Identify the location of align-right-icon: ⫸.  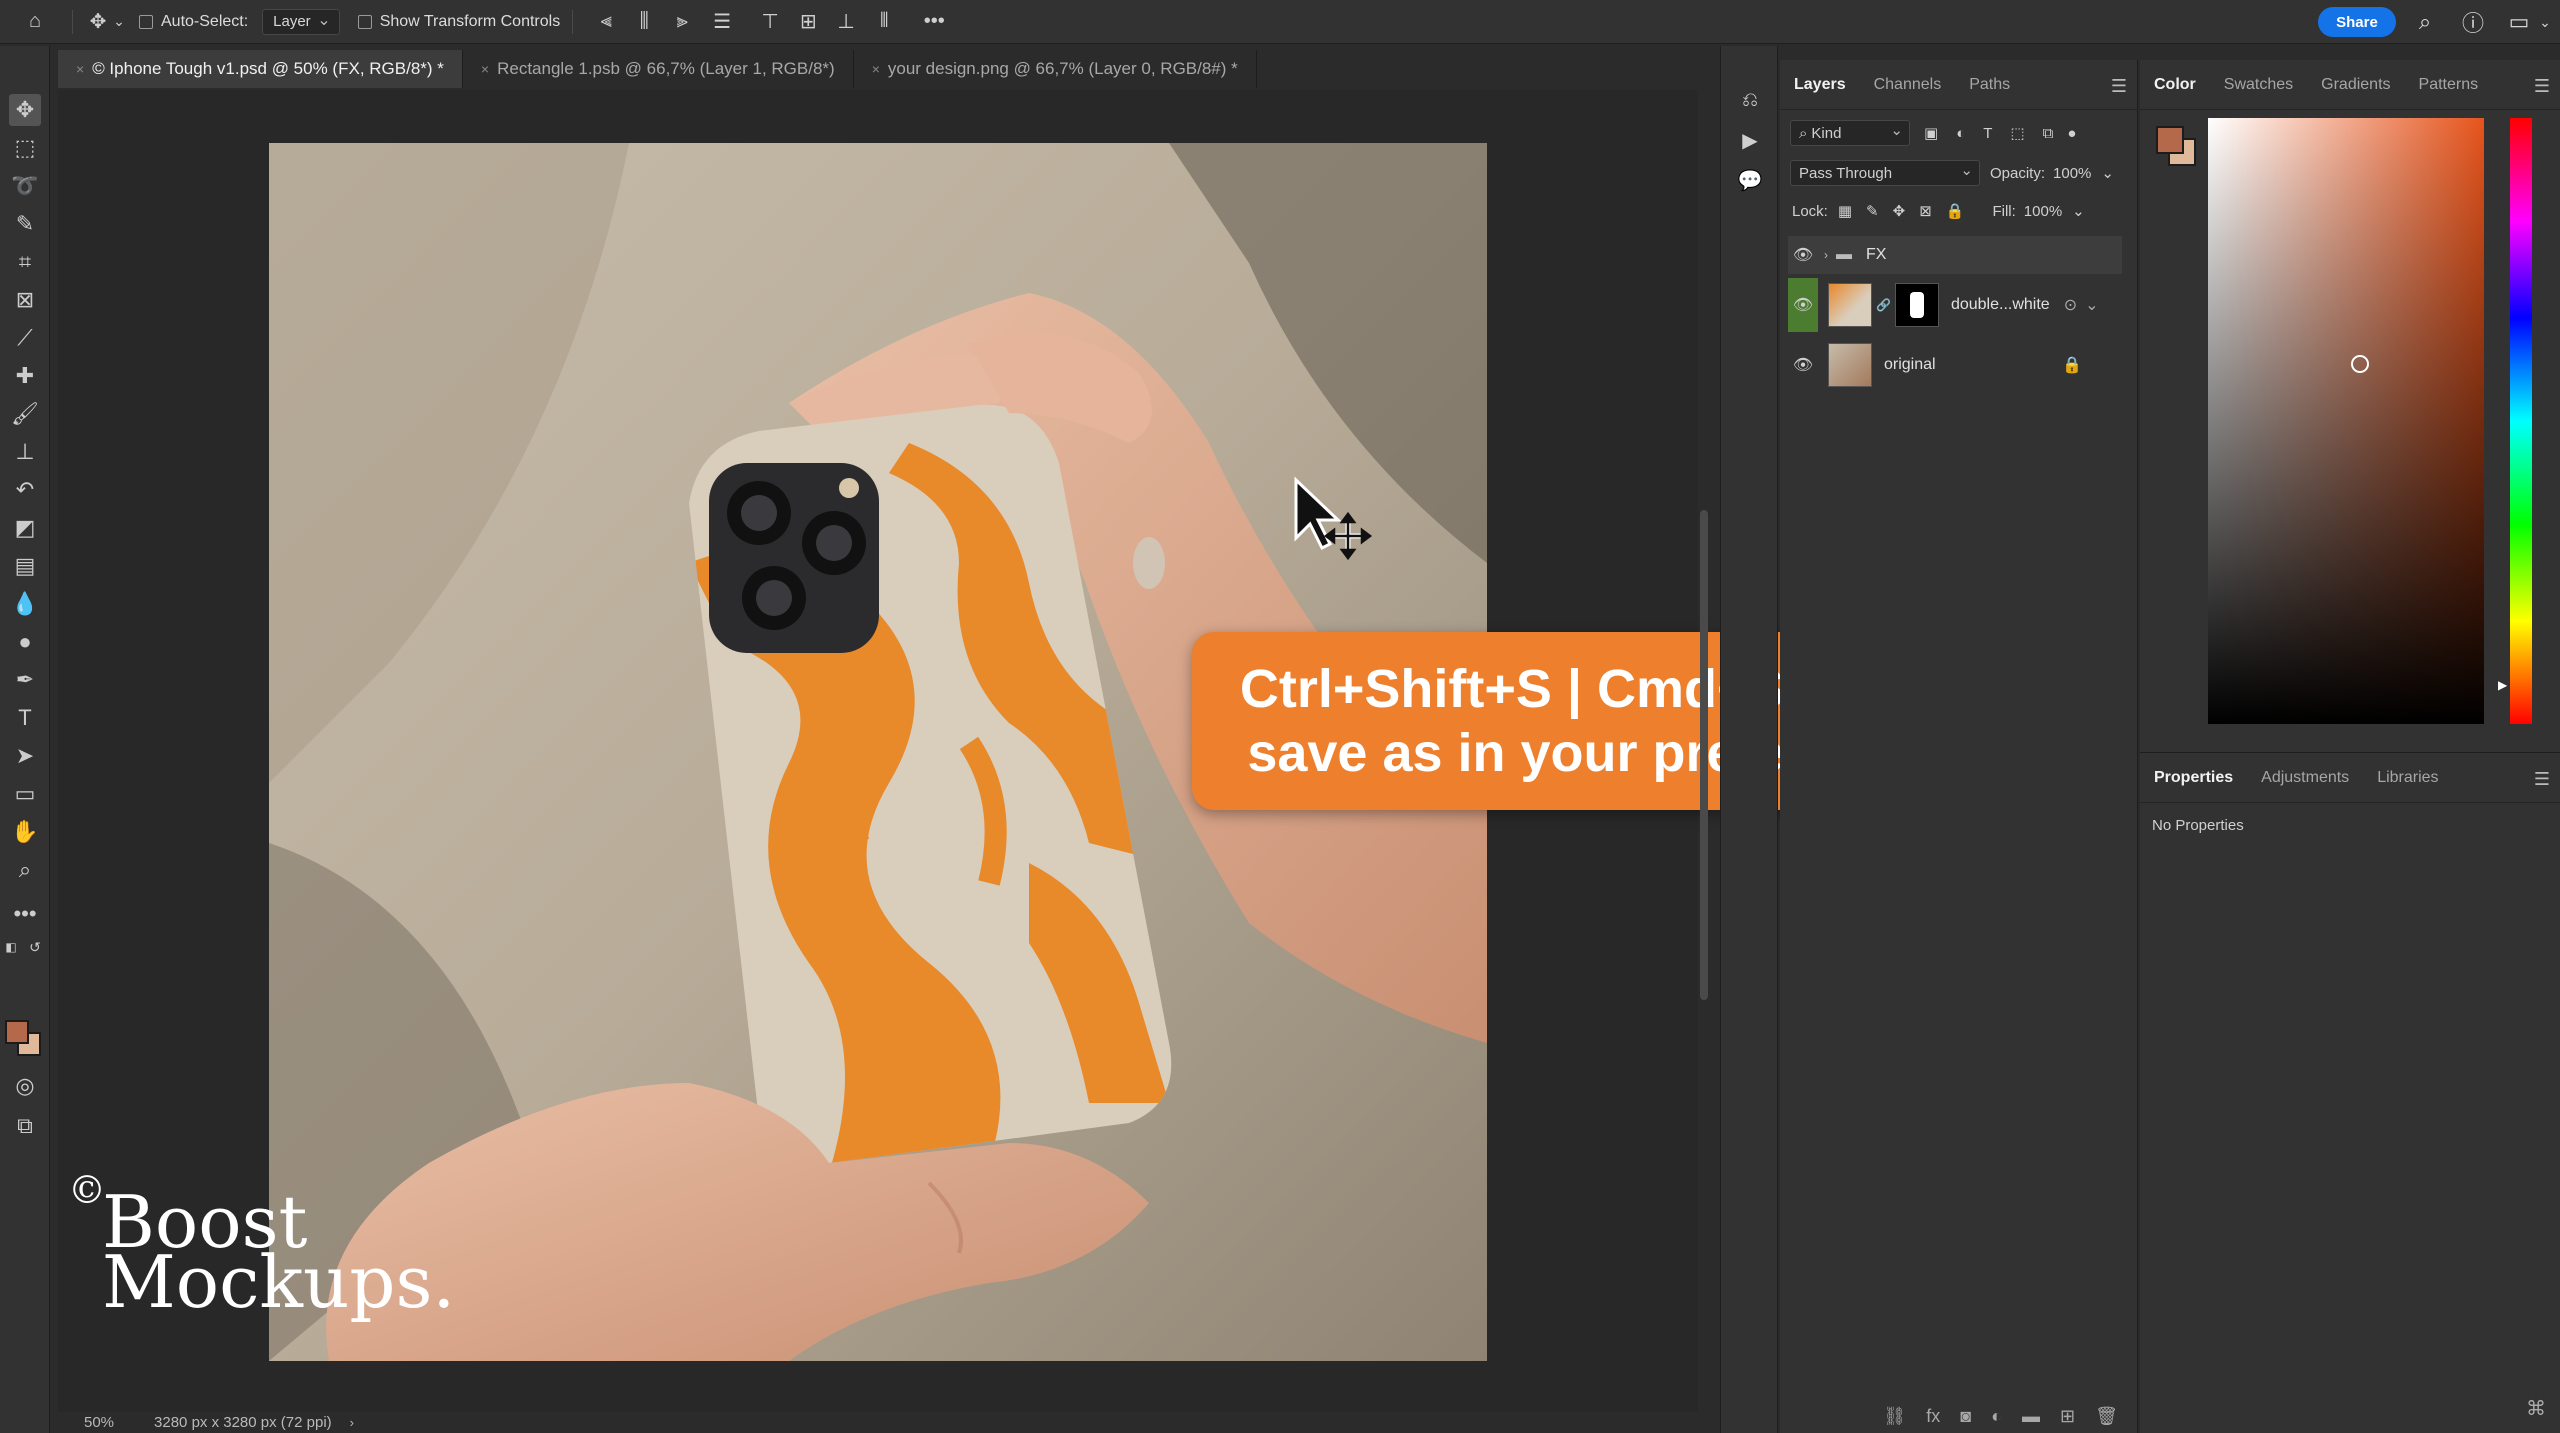
(682, 22).